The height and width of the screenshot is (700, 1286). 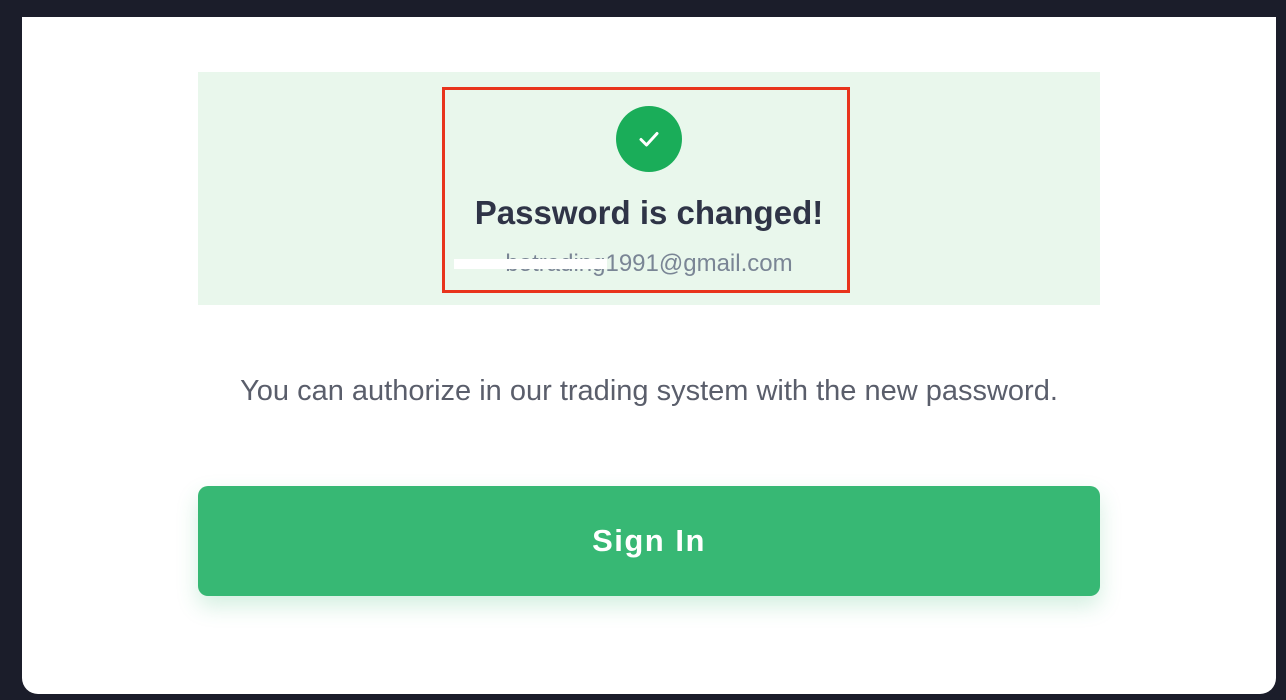 What do you see at coordinates (649, 541) in the screenshot?
I see `sign-in-button: Sign In` at bounding box center [649, 541].